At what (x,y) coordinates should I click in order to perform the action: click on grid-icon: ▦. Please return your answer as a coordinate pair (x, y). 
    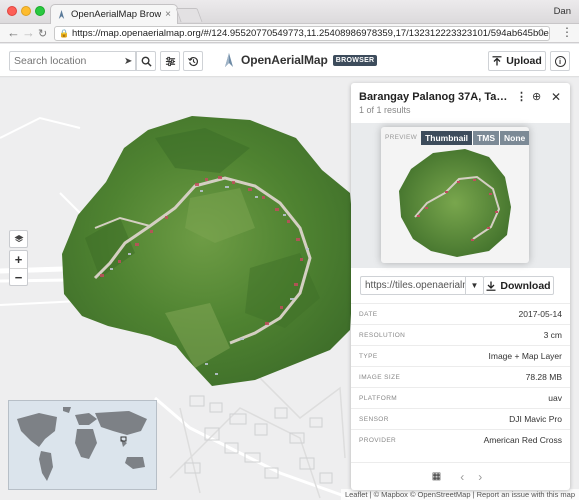
    Looking at the image, I should click on (436, 476).